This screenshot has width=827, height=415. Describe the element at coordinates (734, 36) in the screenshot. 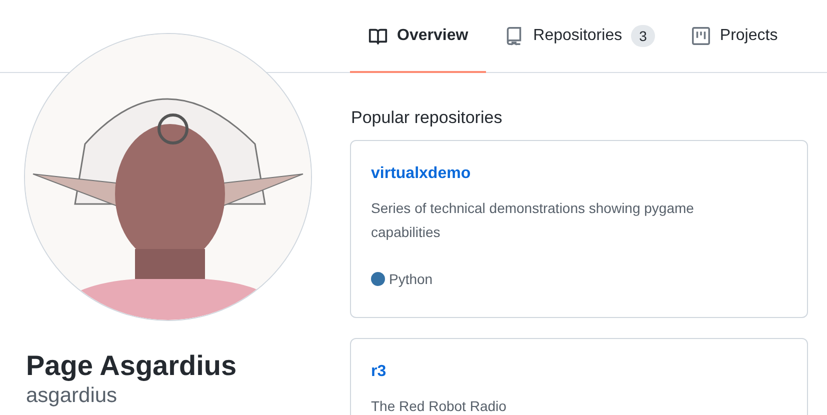

I see `tab: Projects` at that location.